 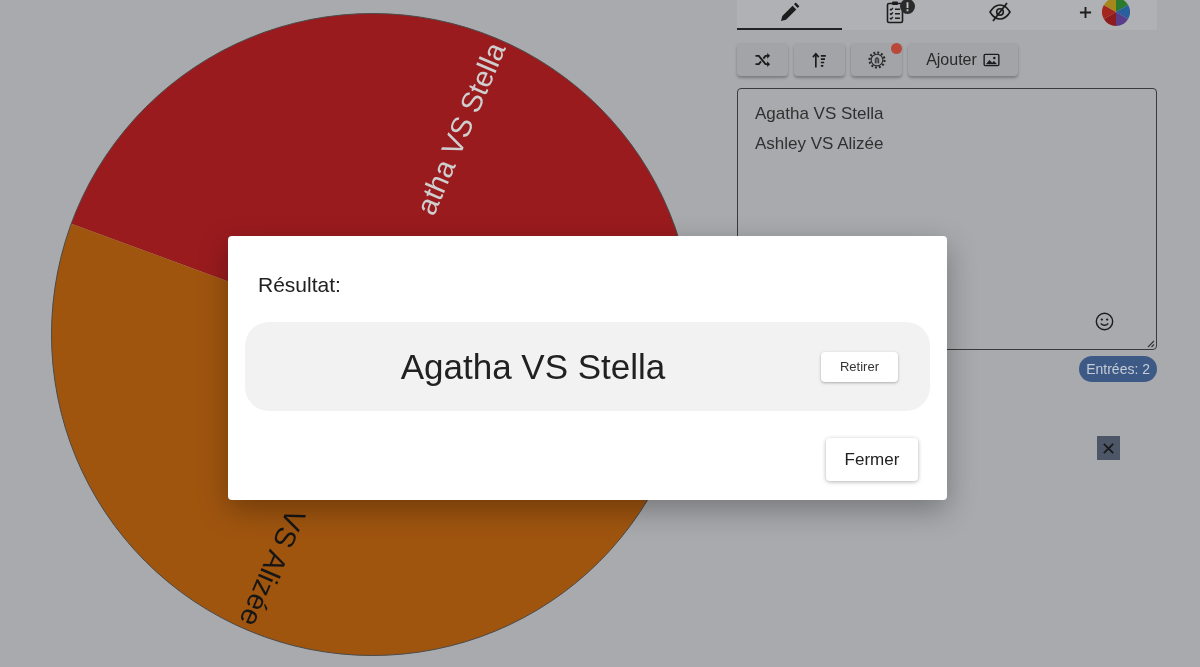 What do you see at coordinates (299, 285) in the screenshot?
I see `dialog-title: Résultat:` at bounding box center [299, 285].